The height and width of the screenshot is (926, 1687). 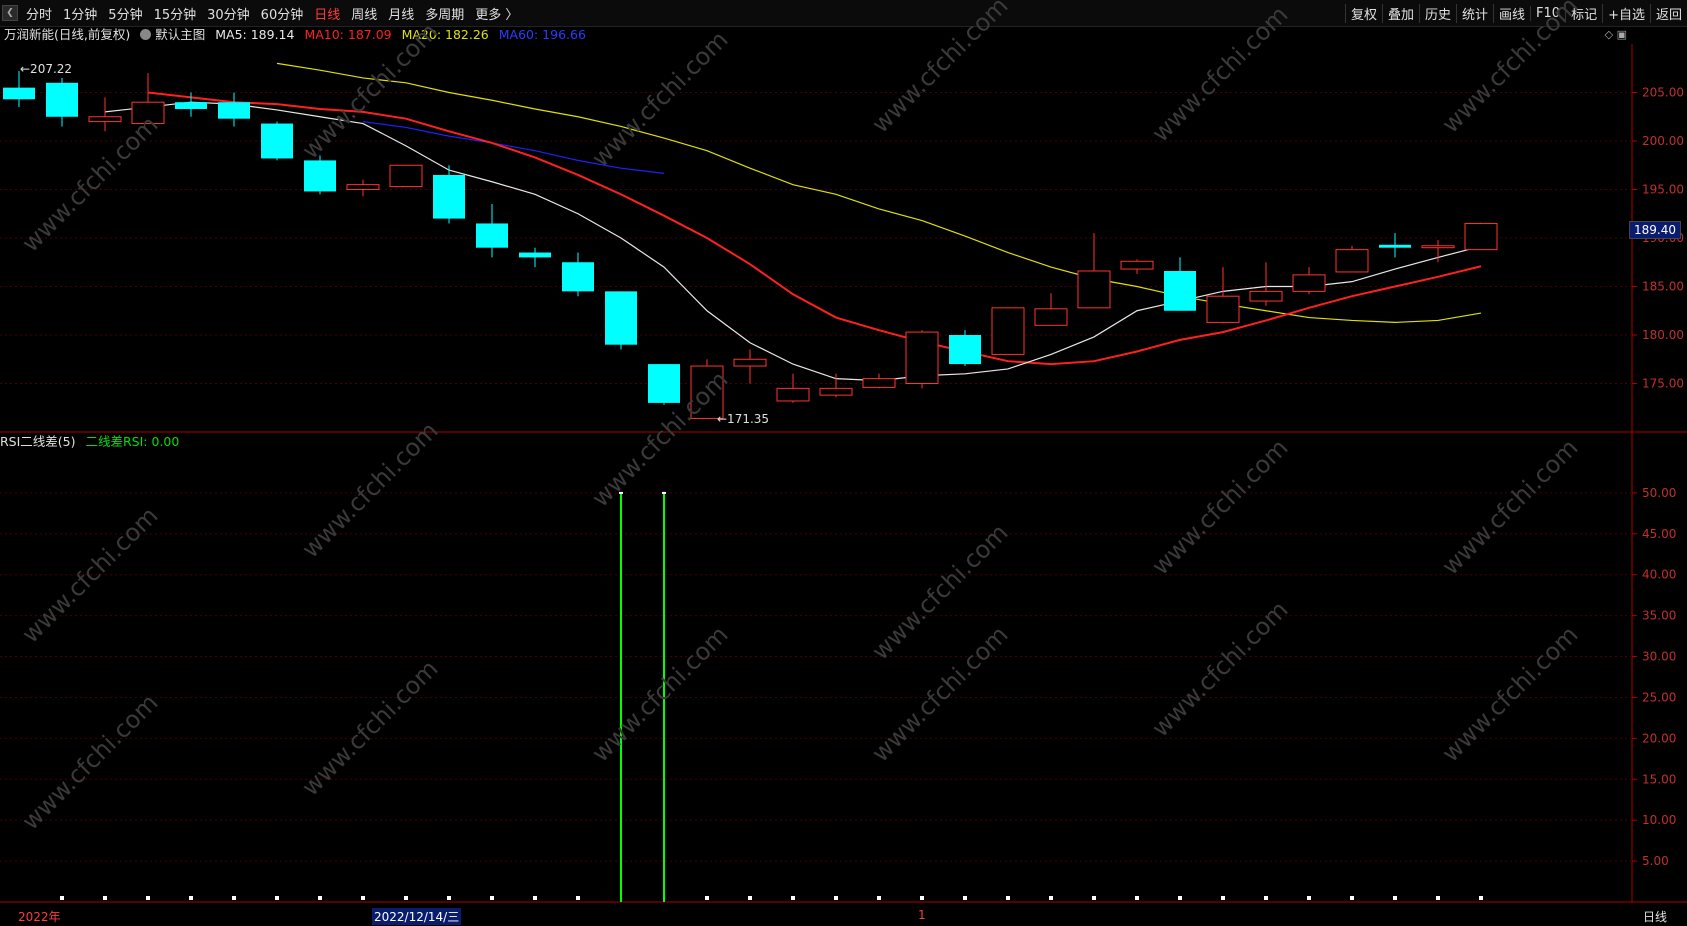 What do you see at coordinates (1659, 493) in the screenshot?
I see `indicator-tick-label: 50.00` at bounding box center [1659, 493].